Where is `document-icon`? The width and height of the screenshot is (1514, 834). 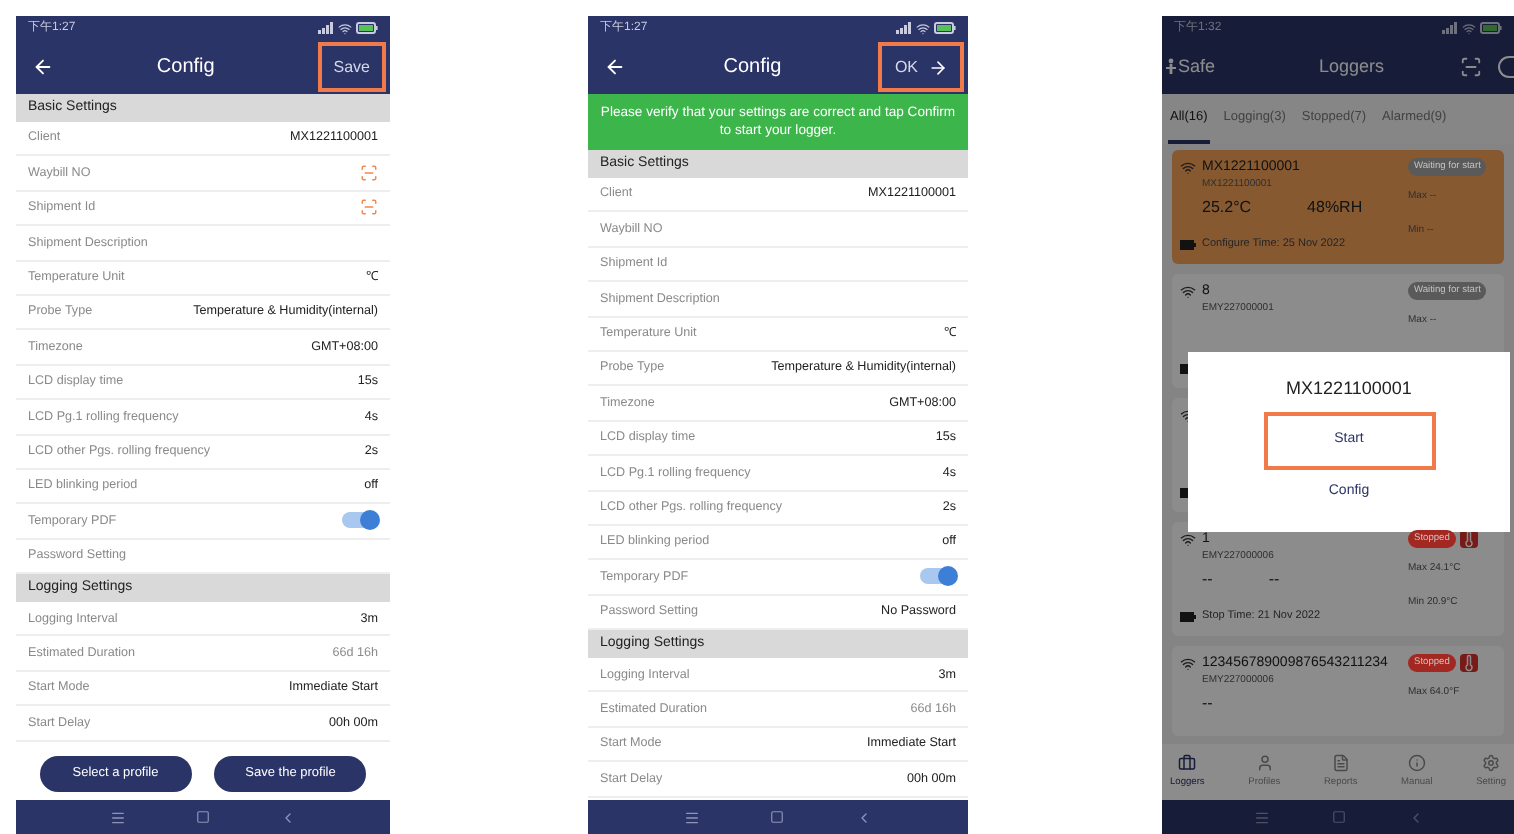 document-icon is located at coordinates (1340, 762).